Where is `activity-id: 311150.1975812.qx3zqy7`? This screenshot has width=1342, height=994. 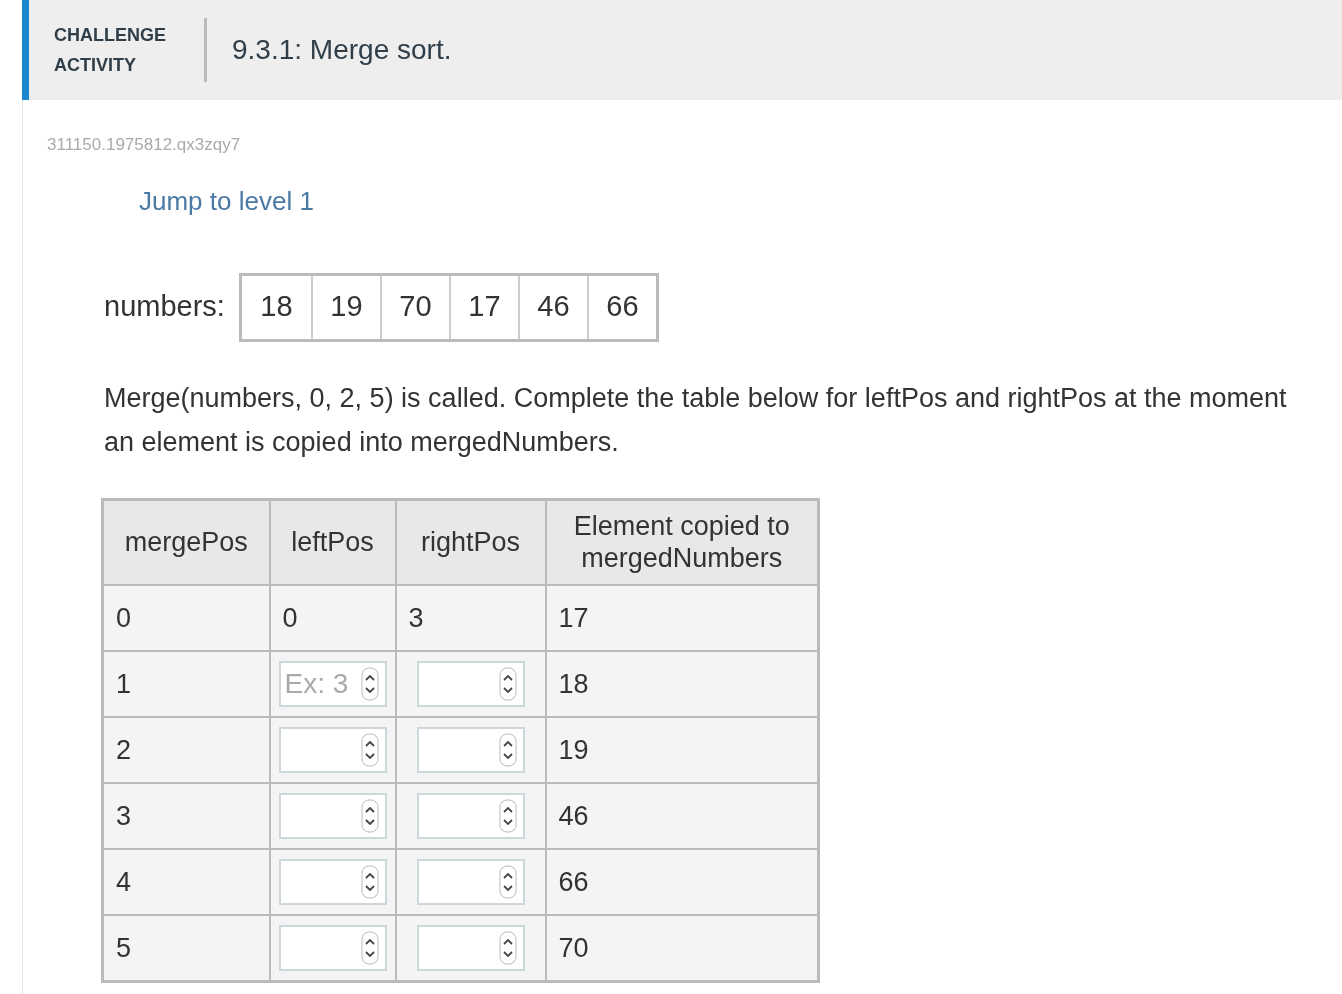
activity-id: 311150.1975812.qx3zqy7 is located at coordinates (144, 144).